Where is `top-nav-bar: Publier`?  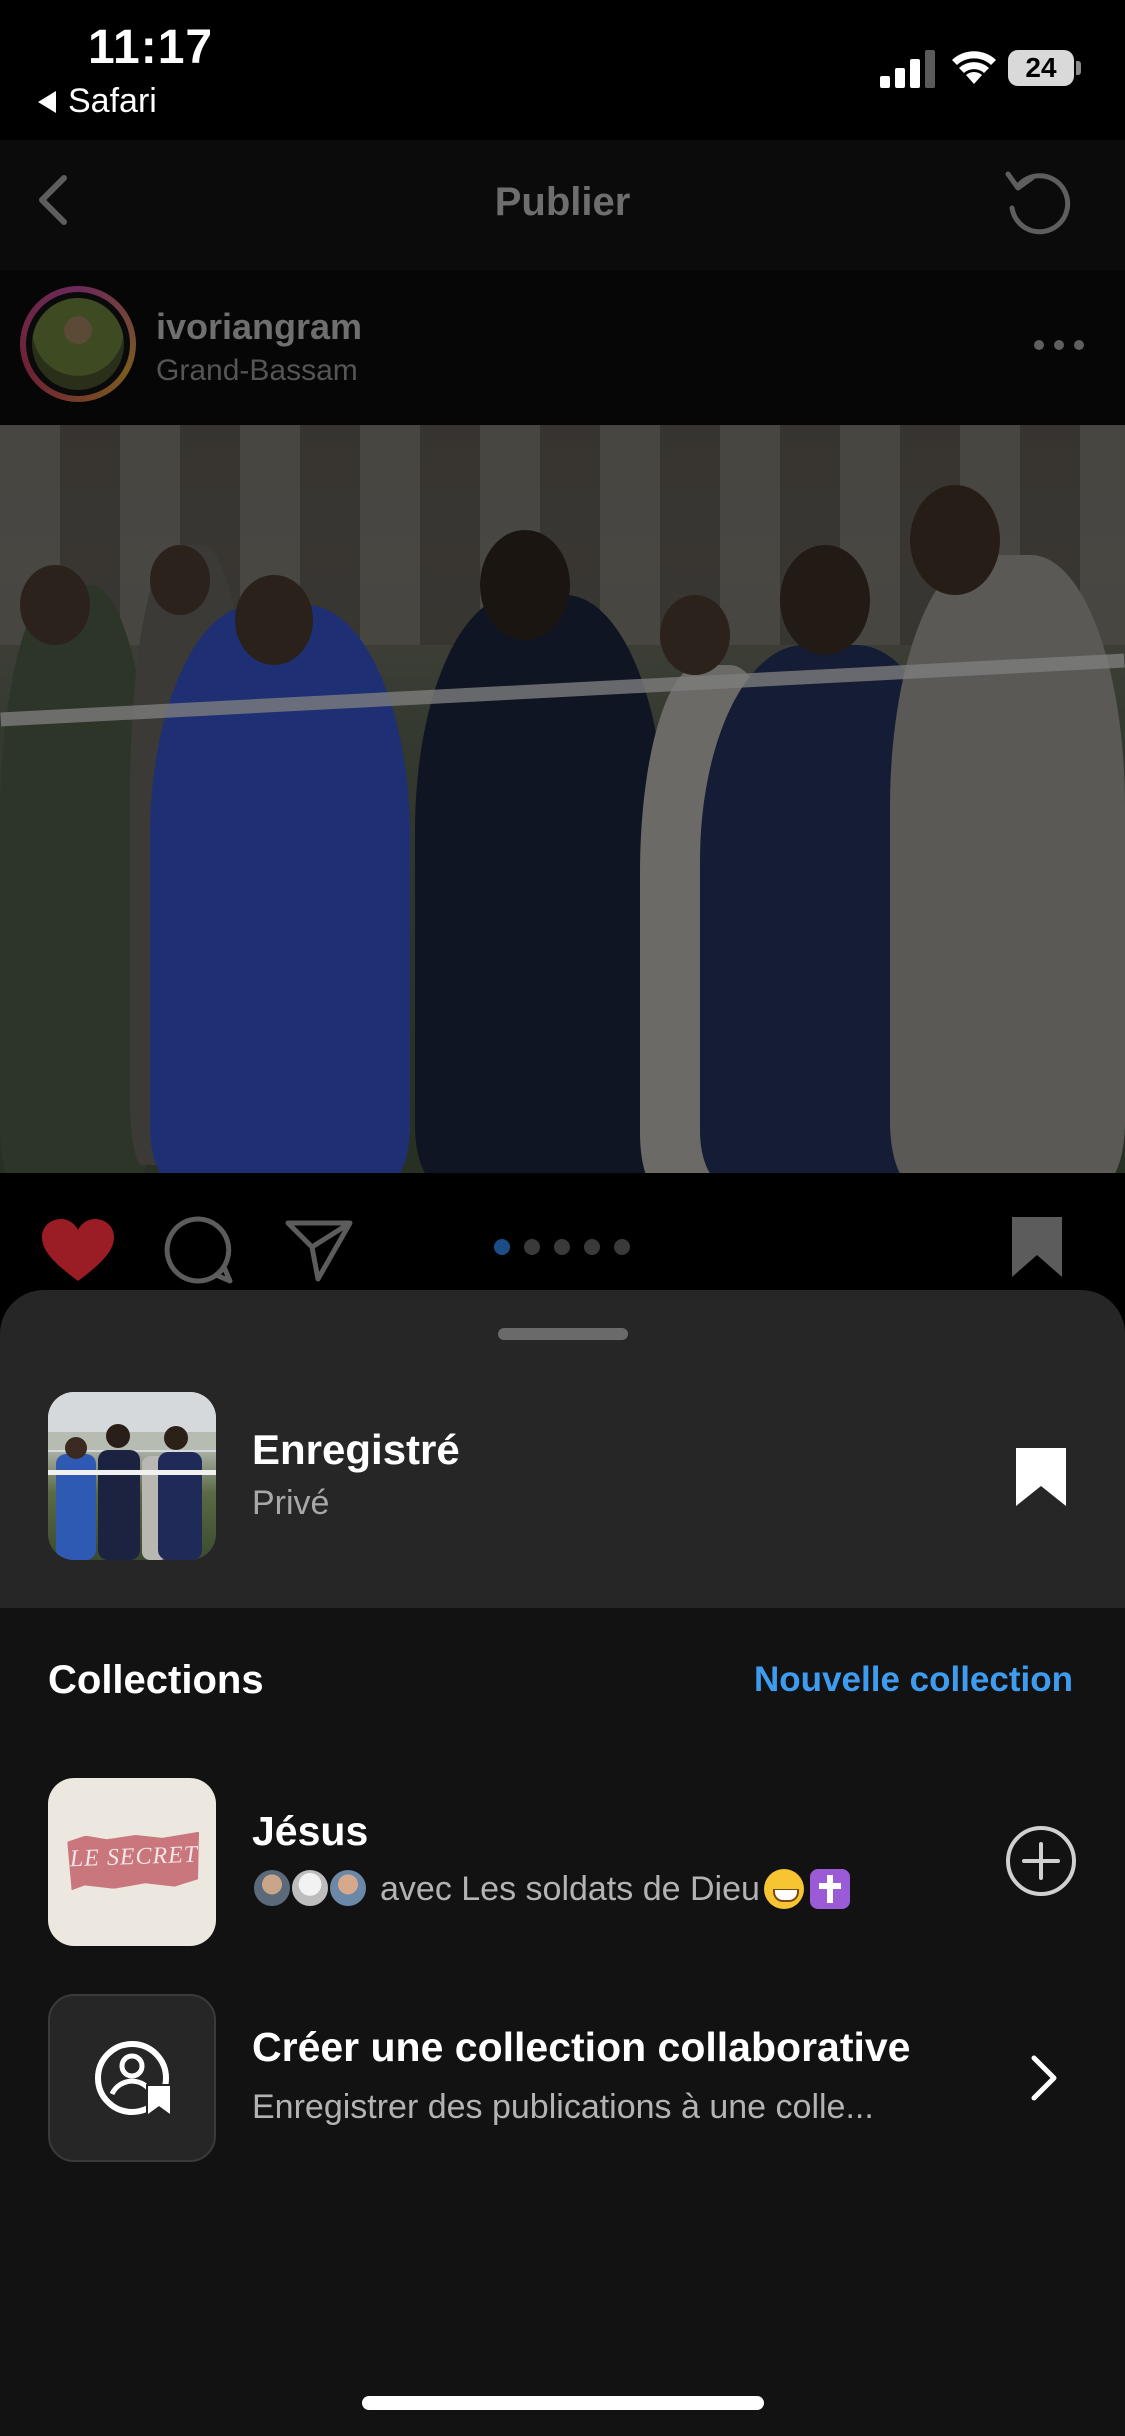
top-nav-bar: Publier is located at coordinates (562, 205).